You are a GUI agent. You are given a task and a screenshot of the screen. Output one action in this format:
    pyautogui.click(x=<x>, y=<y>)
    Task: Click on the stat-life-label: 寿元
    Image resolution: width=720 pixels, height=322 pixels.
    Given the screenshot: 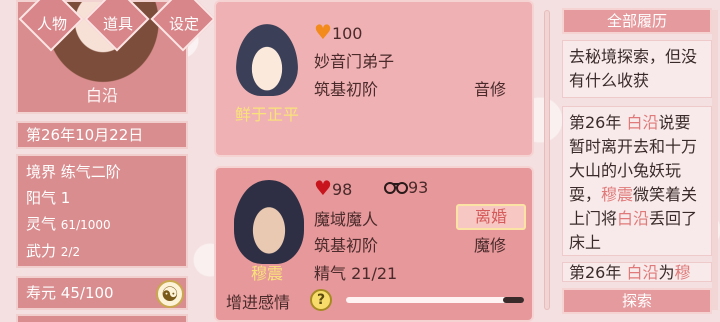 What is the action you would take?
    pyautogui.click(x=41, y=293)
    